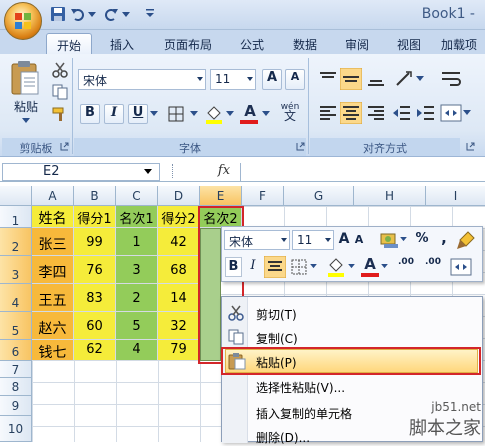  I want to click on alignment-dialog-launcher-icon, so click(470, 146).